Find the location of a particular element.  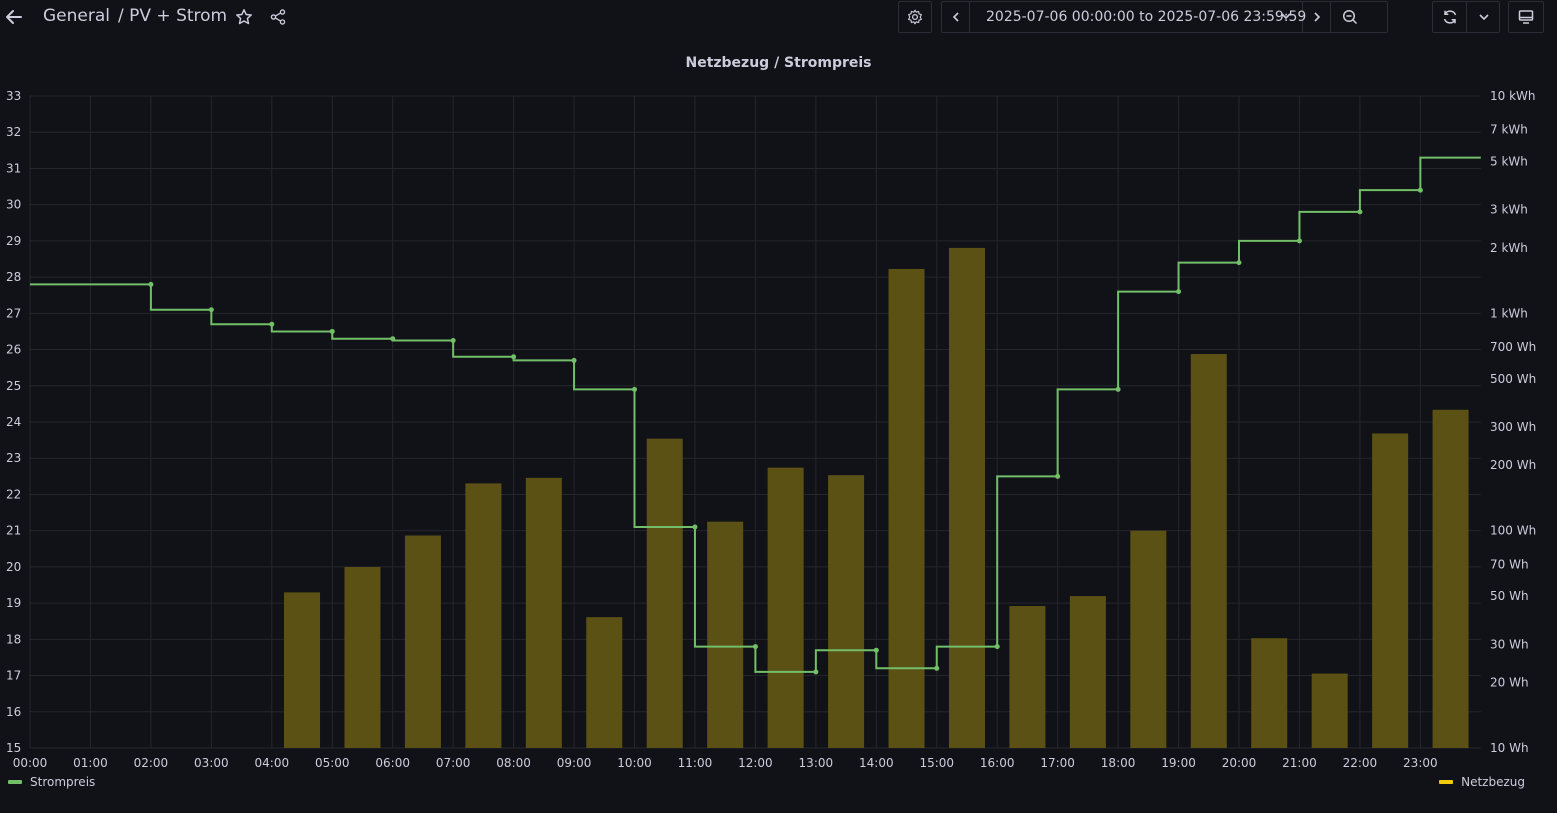

x-tick-label: 06:00 is located at coordinates (392, 763).